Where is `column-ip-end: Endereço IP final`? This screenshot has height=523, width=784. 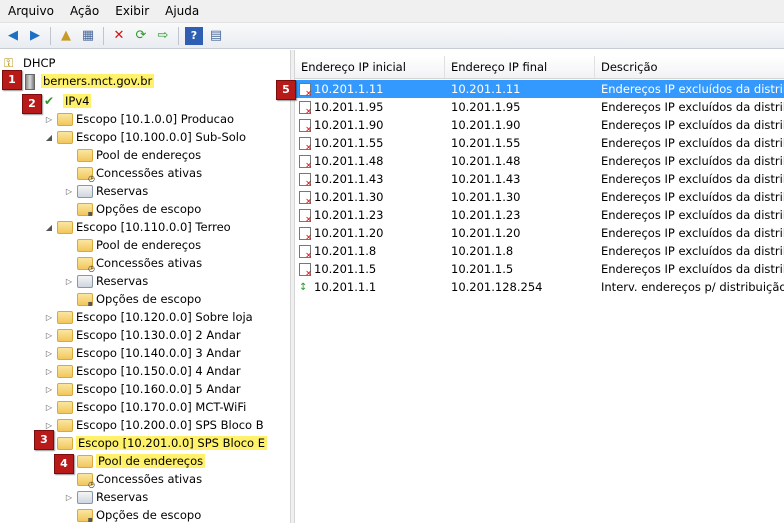 column-ip-end: Endereço IP final is located at coordinates (520, 67).